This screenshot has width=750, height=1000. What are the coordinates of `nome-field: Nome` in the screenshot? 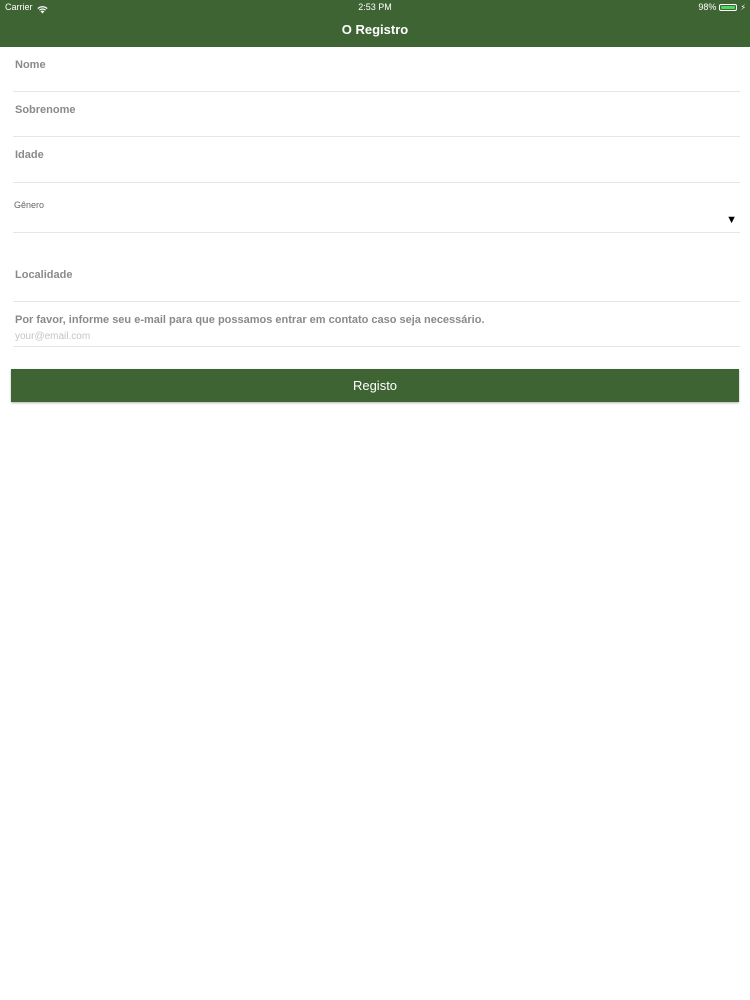 It's located at (376, 69).